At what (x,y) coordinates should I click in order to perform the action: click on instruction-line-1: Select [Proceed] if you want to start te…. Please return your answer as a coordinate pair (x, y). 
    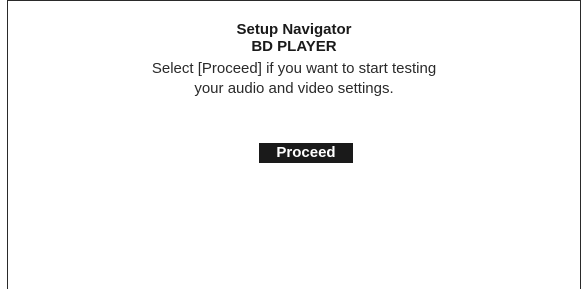
    Looking at the image, I should click on (294, 68).